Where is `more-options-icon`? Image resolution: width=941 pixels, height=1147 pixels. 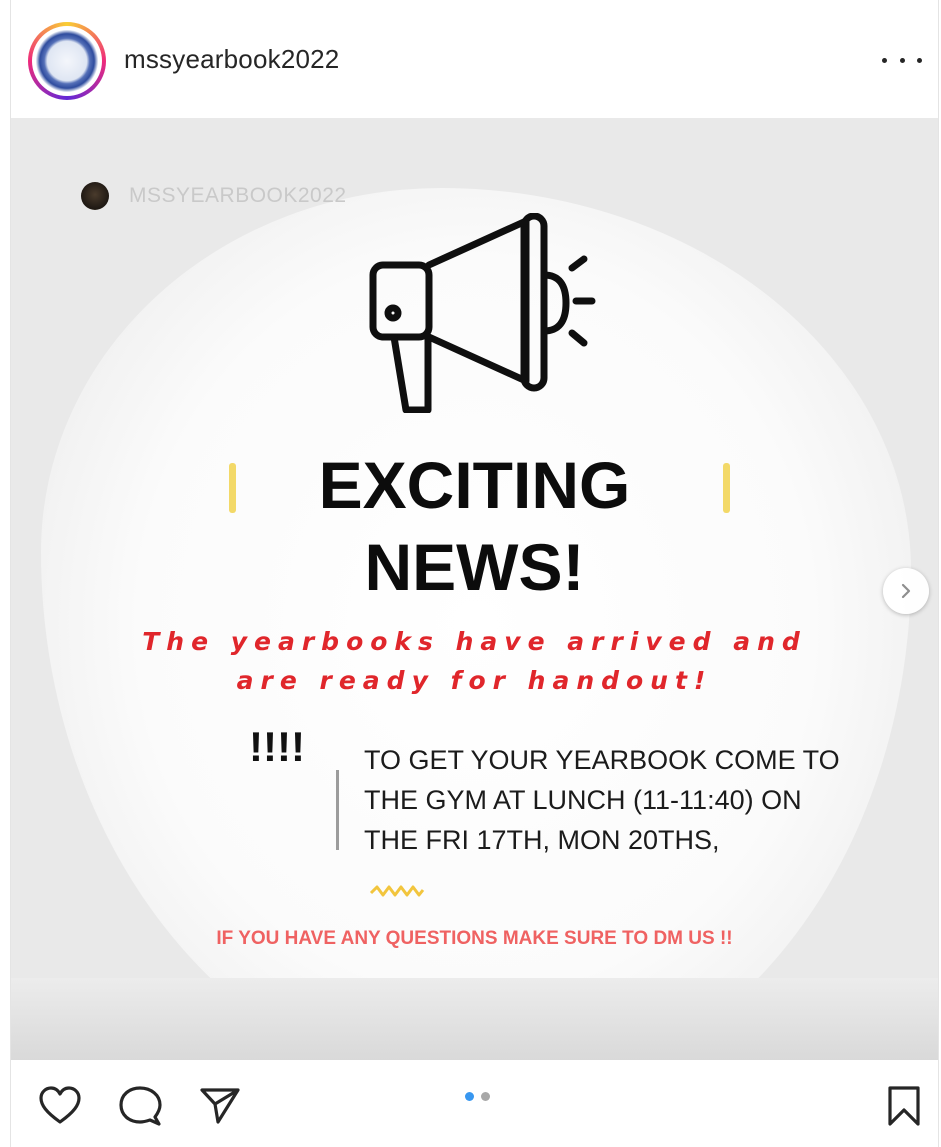
more-options-icon is located at coordinates (902, 60).